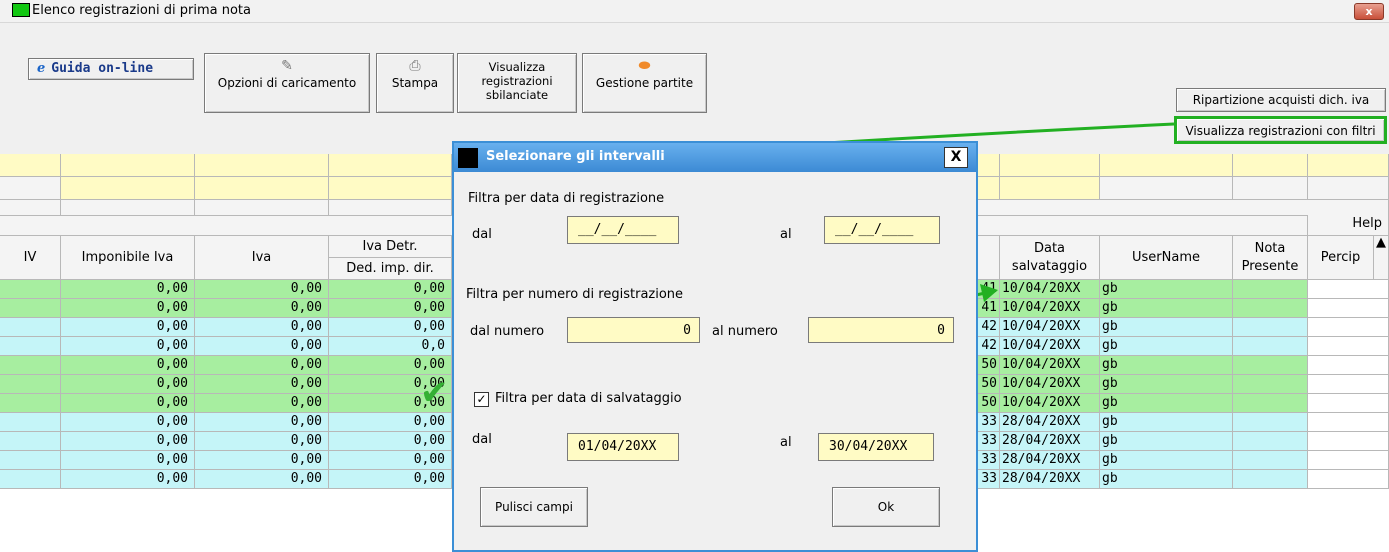  Describe the element at coordinates (1348, 225) in the screenshot. I see `help-button: Help` at that location.